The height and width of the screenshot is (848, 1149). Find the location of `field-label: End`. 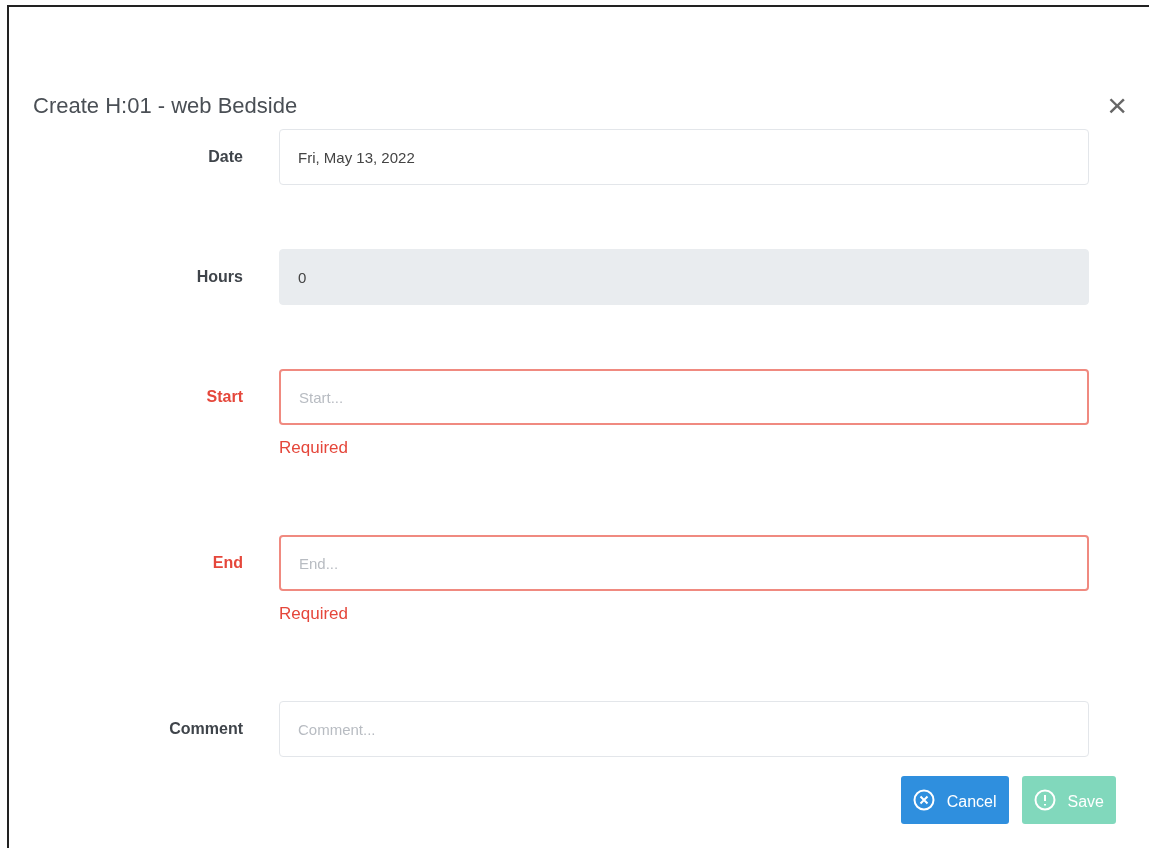

field-label: End is located at coordinates (227, 563).